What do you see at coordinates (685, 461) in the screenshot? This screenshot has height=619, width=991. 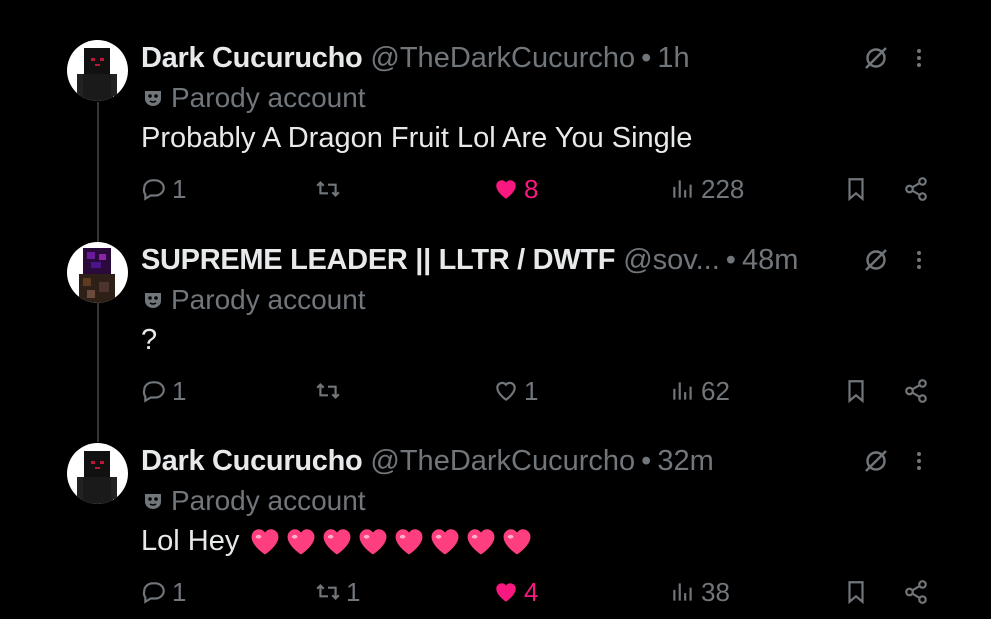 I see `timestamp: 32m` at bounding box center [685, 461].